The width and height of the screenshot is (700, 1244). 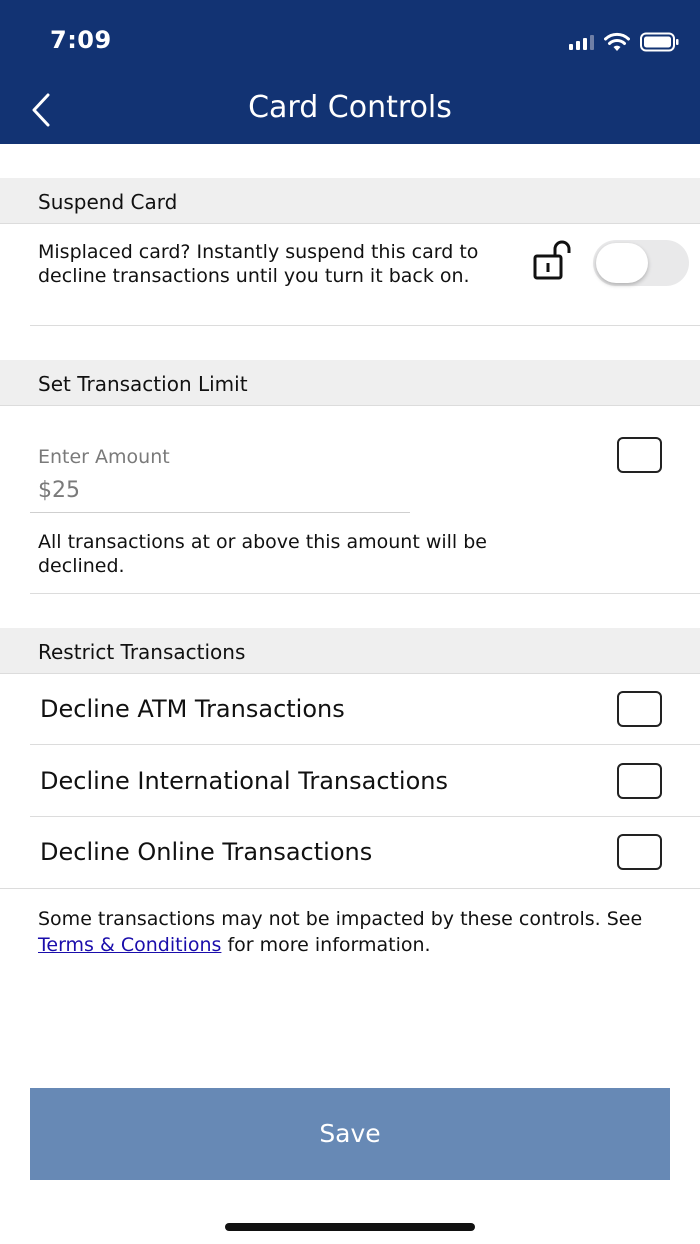 I want to click on save-button: Save, so click(x=350, y=1134).